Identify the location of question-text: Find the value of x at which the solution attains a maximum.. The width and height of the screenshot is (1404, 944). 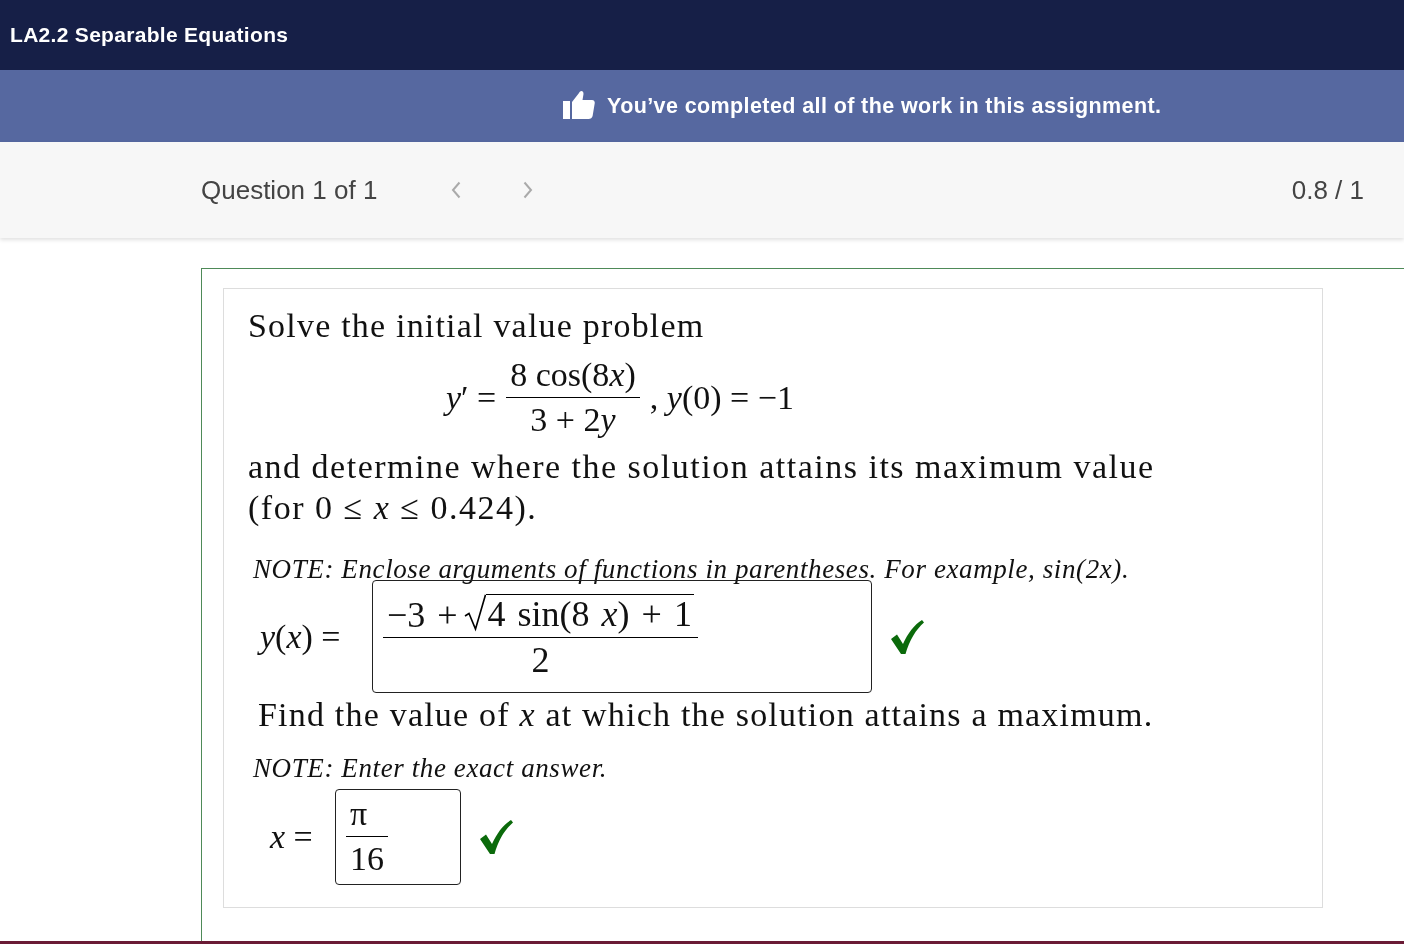
(706, 715).